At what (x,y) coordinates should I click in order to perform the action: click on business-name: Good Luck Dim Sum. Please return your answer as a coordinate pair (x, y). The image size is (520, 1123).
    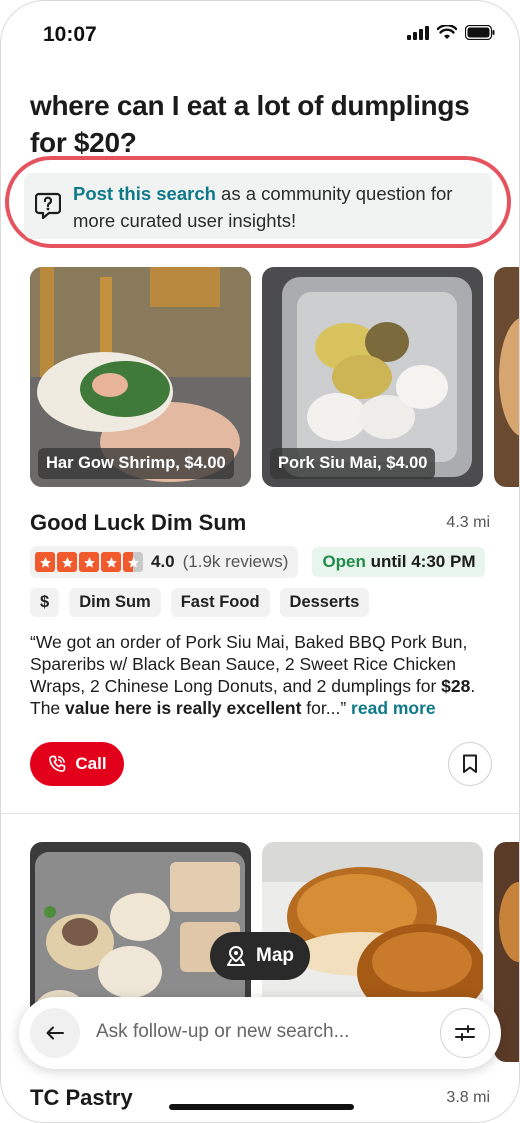
    Looking at the image, I should click on (138, 523).